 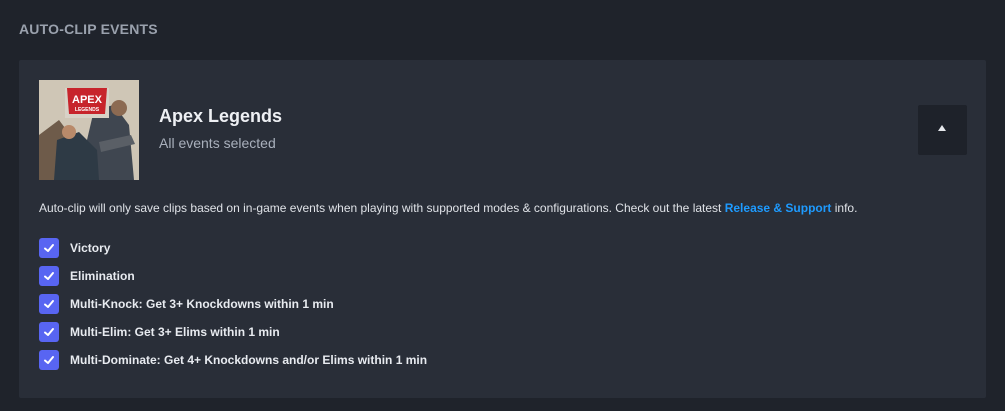 I want to click on apex-legends-art-image: APEX LEGENDS, so click(x=89, y=130).